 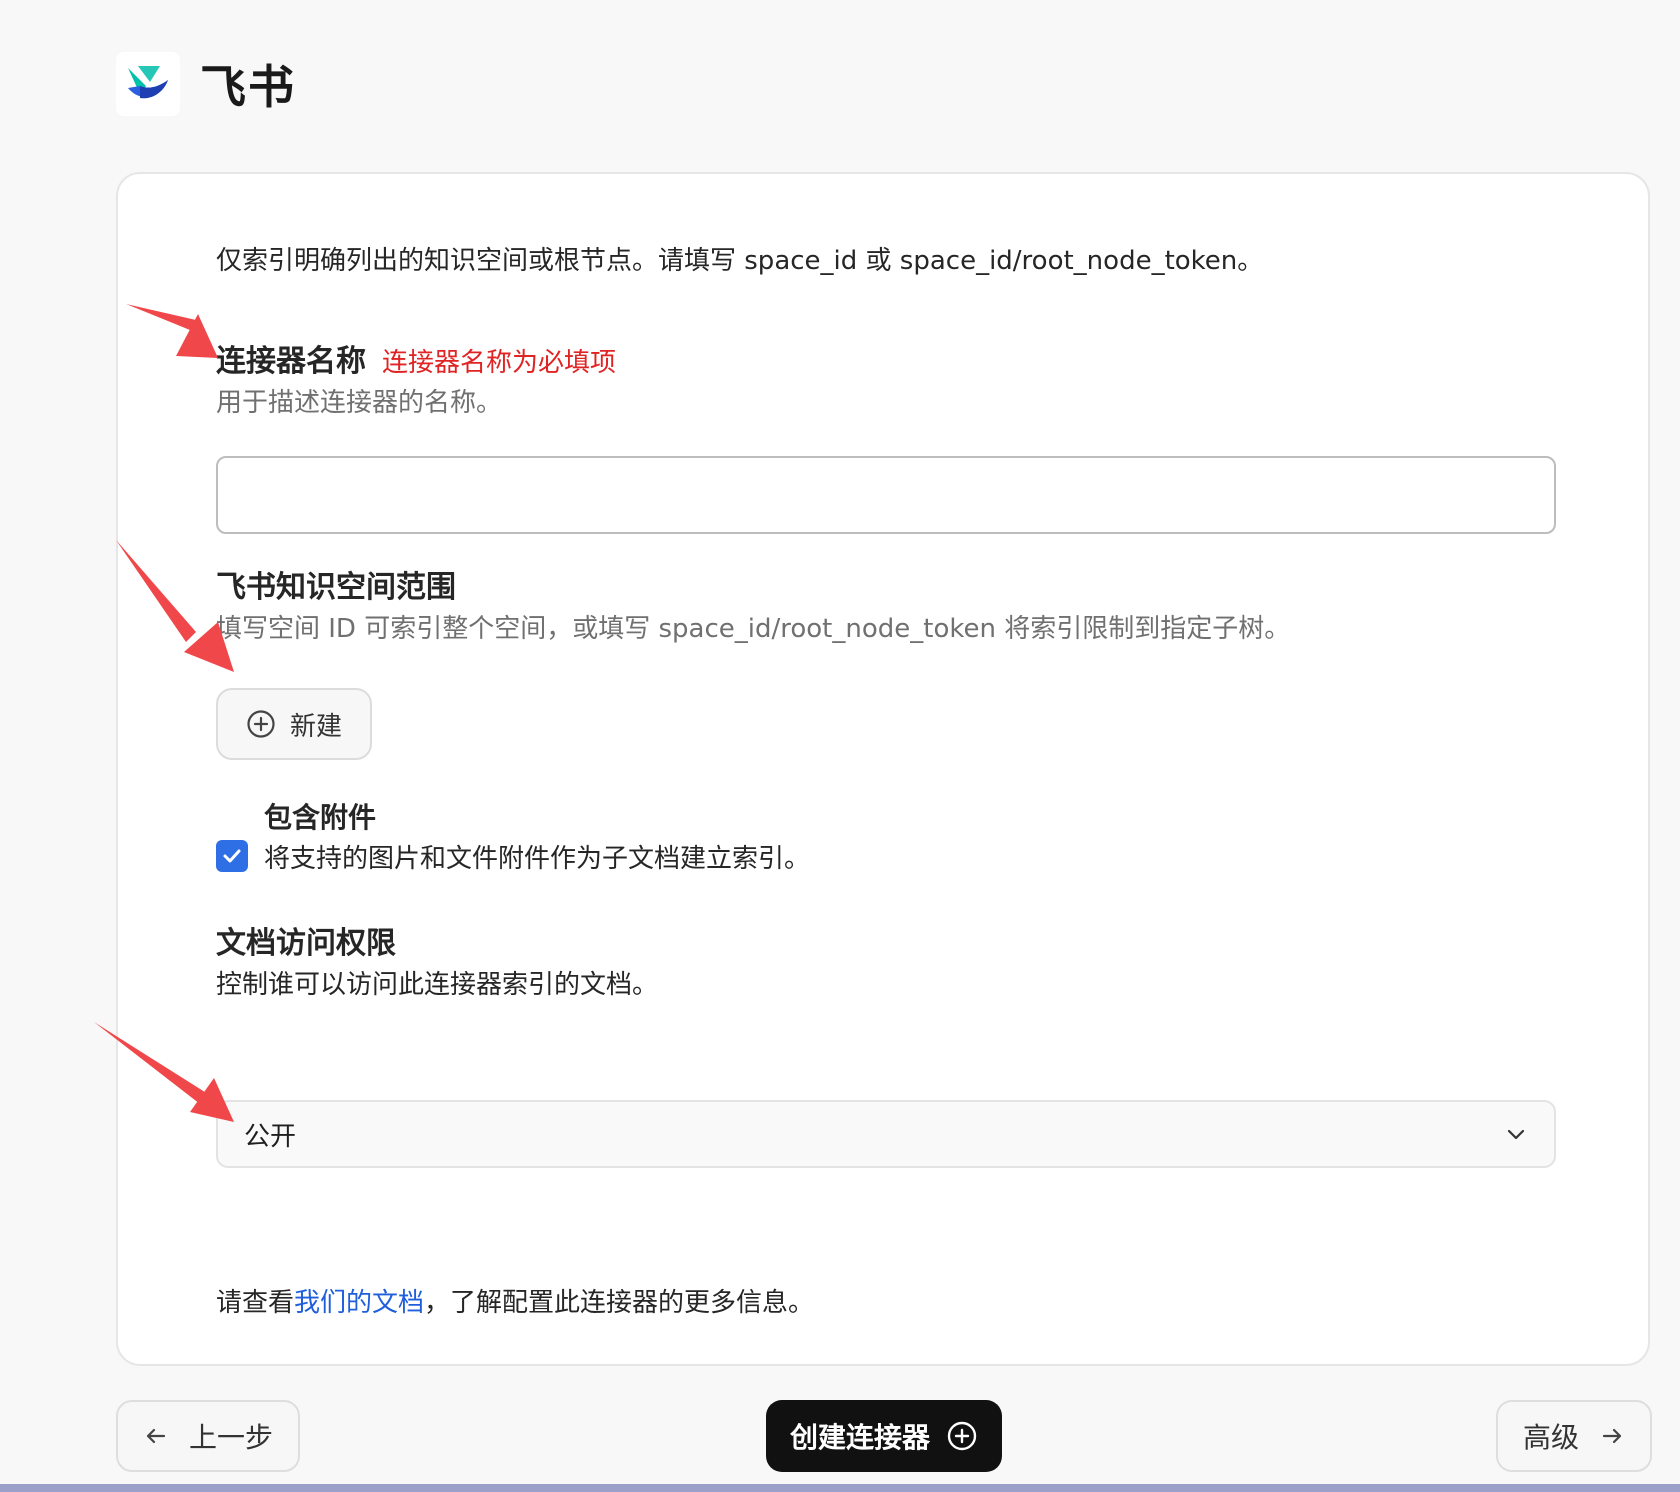 I want to click on create-connector-button: 创建连接器, so click(x=884, y=1436).